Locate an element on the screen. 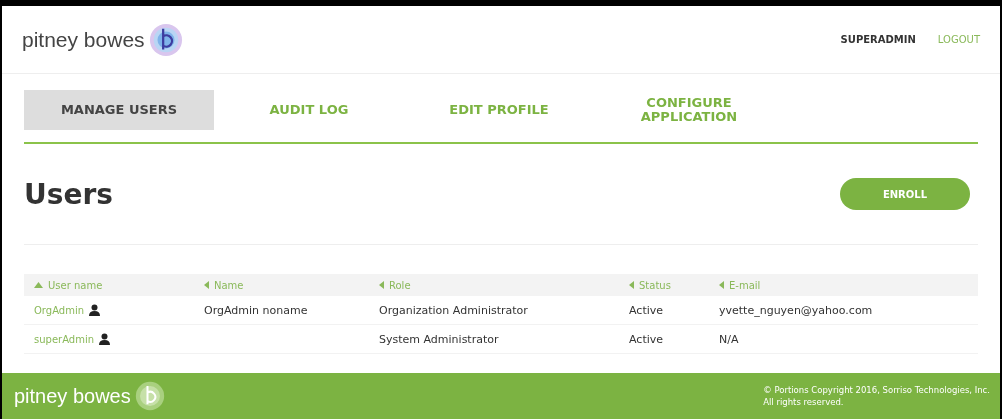  column-header: E-mail is located at coordinates (745, 285).